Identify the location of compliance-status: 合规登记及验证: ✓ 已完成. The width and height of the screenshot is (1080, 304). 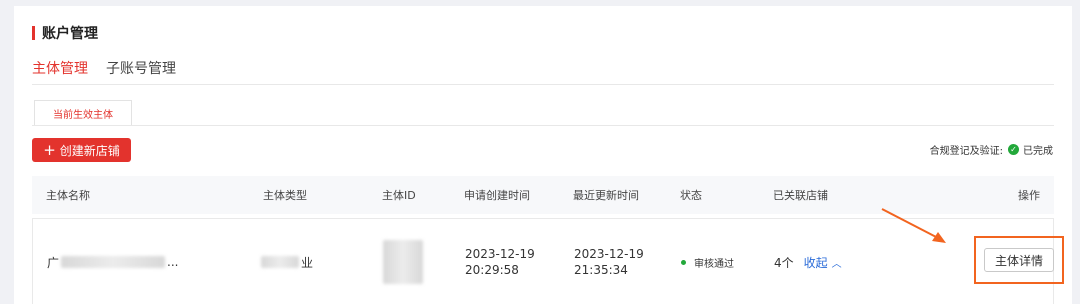
(991, 149).